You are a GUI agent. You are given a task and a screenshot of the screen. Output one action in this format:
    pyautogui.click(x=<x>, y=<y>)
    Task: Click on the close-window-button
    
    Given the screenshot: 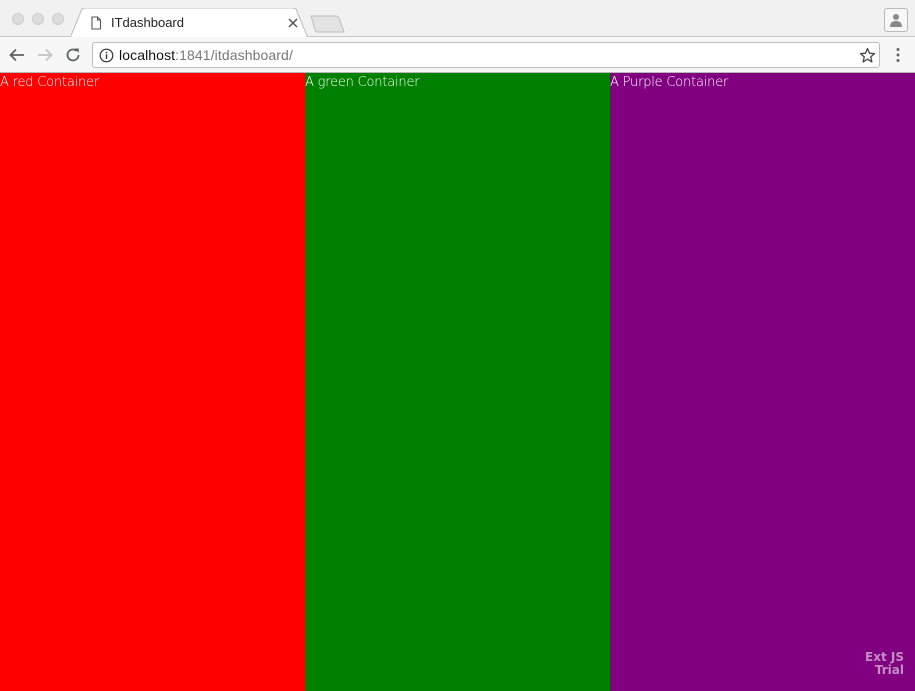 What is the action you would take?
    pyautogui.click(x=18, y=19)
    